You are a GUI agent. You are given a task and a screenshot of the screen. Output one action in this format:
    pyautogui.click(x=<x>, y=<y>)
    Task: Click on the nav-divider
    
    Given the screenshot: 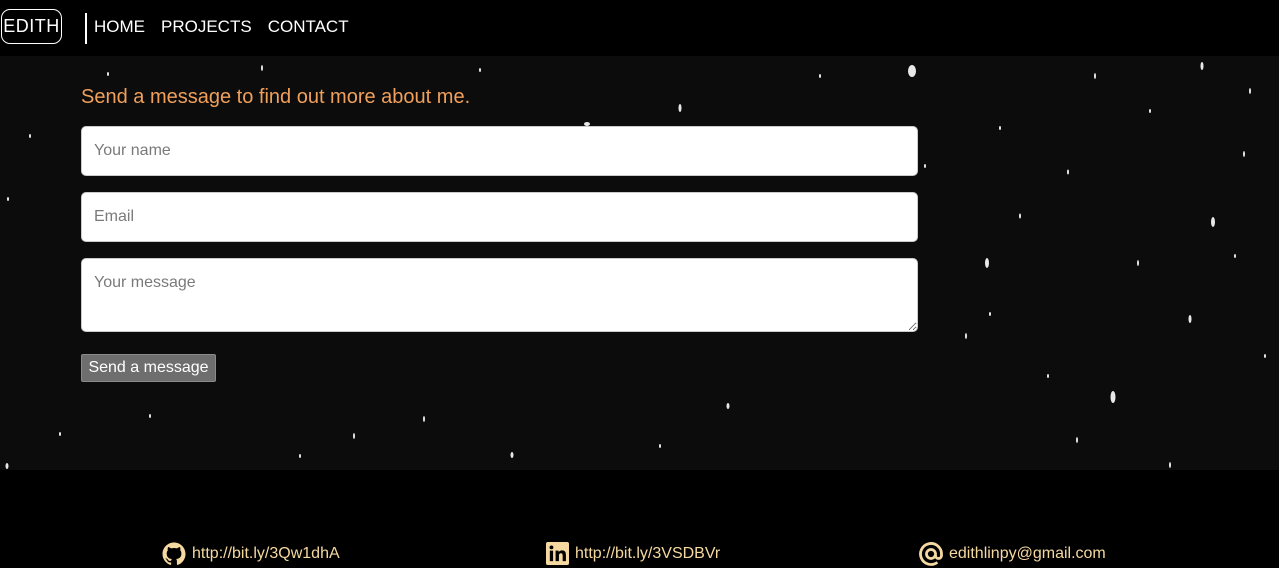 What is the action you would take?
    pyautogui.click(x=86, y=28)
    